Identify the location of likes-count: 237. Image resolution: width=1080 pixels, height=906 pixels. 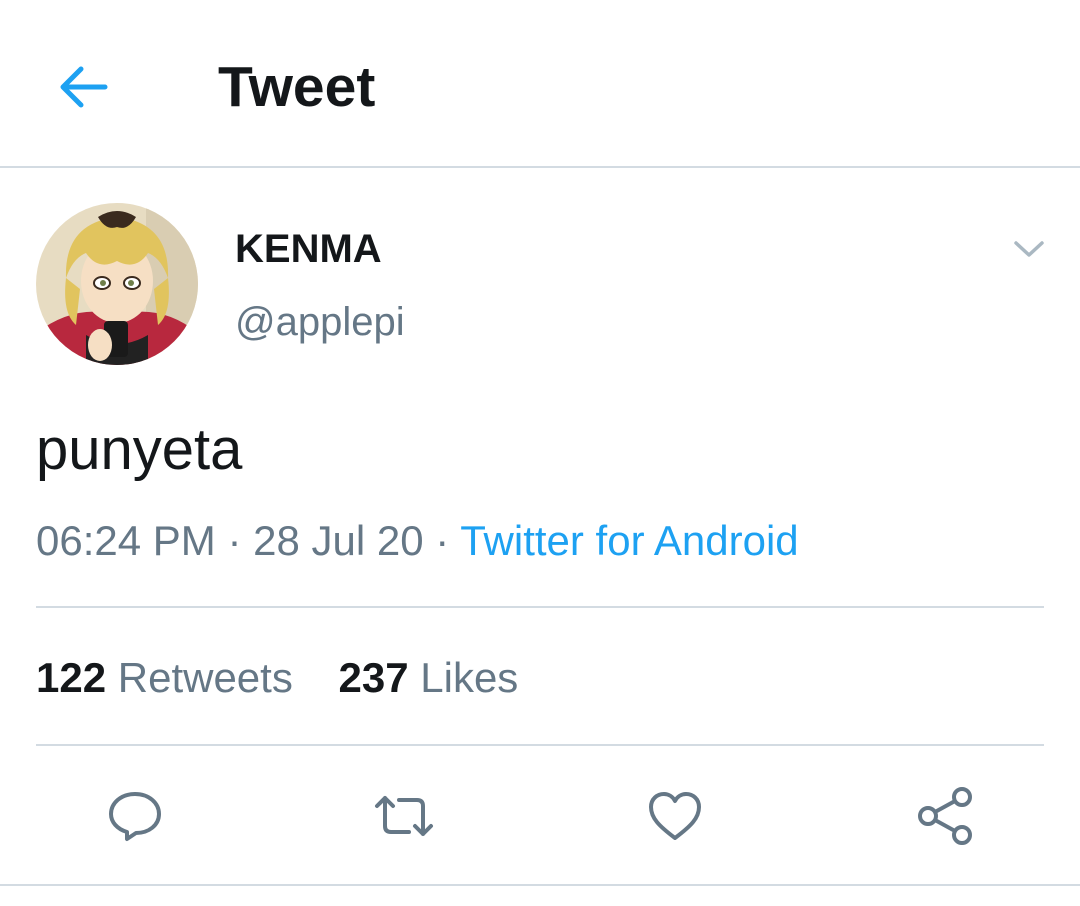
(373, 677).